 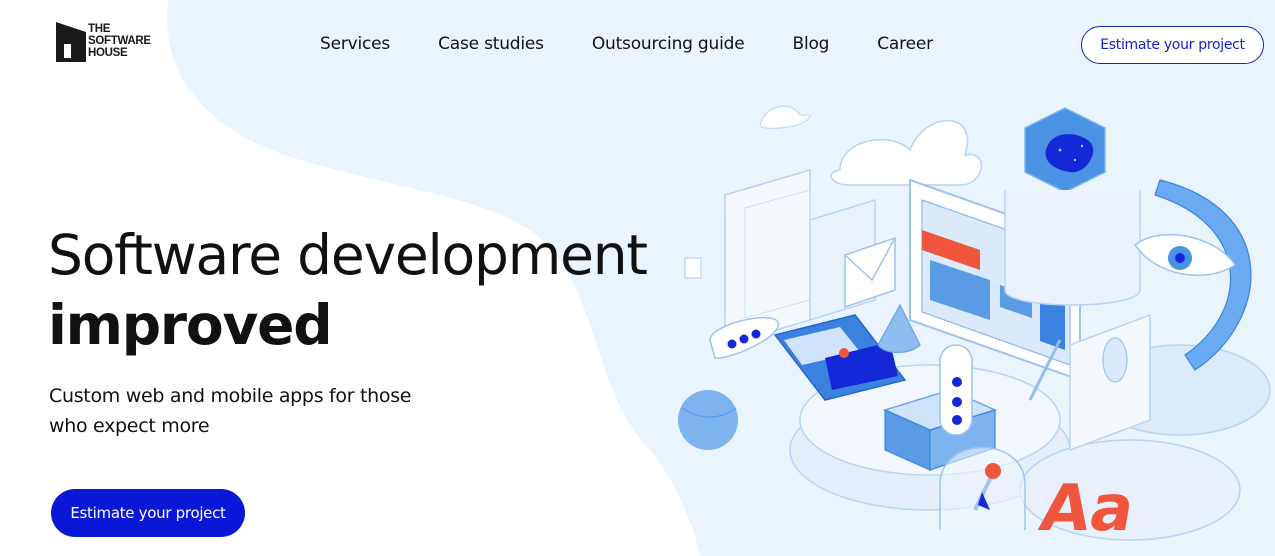 I want to click on brand-name-line-3: HOUSE, so click(x=108, y=53).